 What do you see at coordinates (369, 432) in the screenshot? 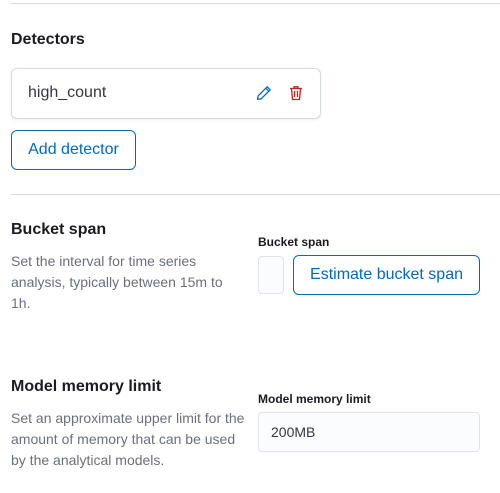
I see `model-memory-input` at bounding box center [369, 432].